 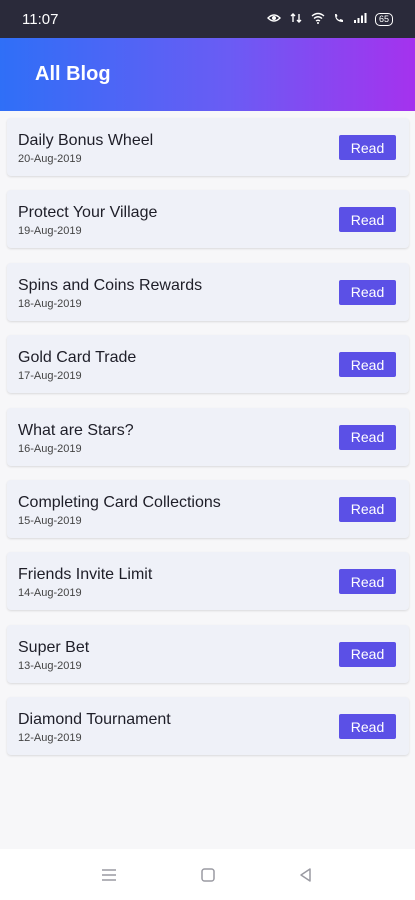 I want to click on back-icon, so click(x=306, y=875).